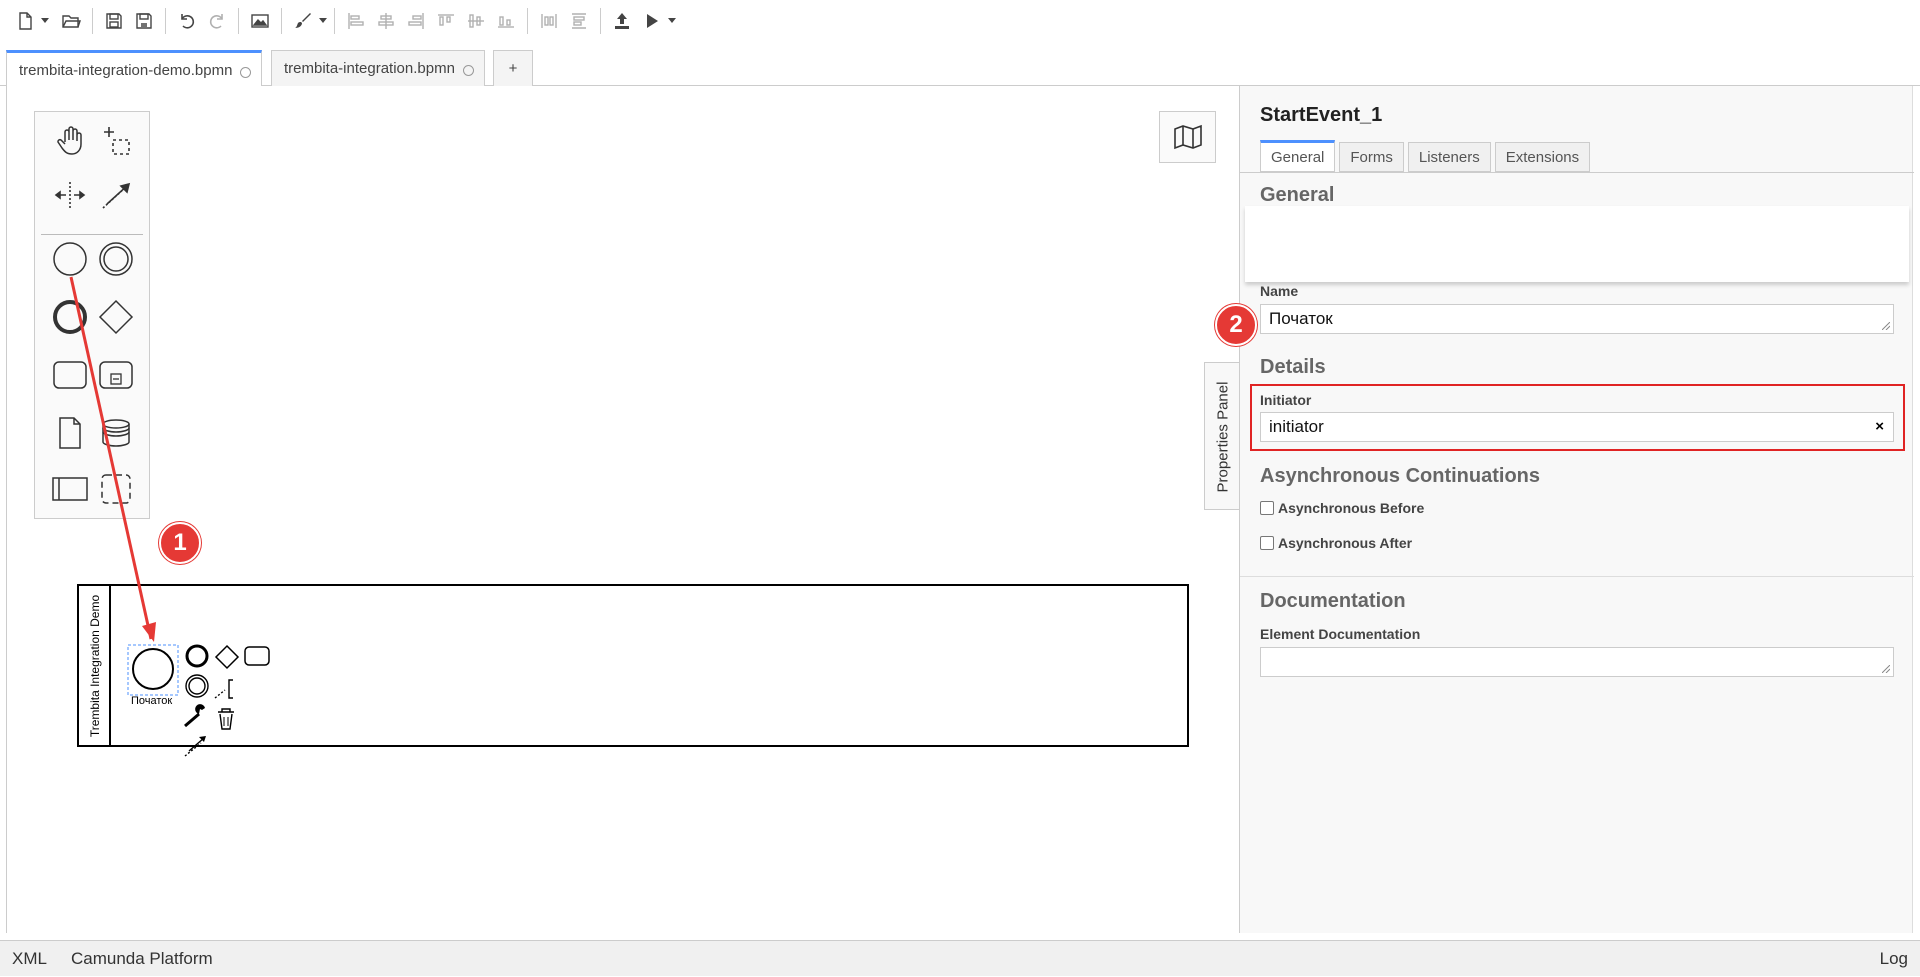  Describe the element at coordinates (579, 21) in the screenshot. I see `distribute-vertical-icon` at that location.